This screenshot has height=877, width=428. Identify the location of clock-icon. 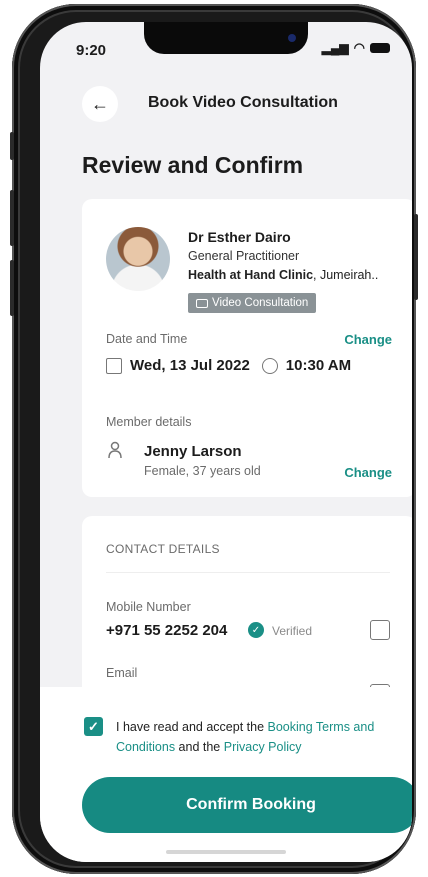
(269, 365).